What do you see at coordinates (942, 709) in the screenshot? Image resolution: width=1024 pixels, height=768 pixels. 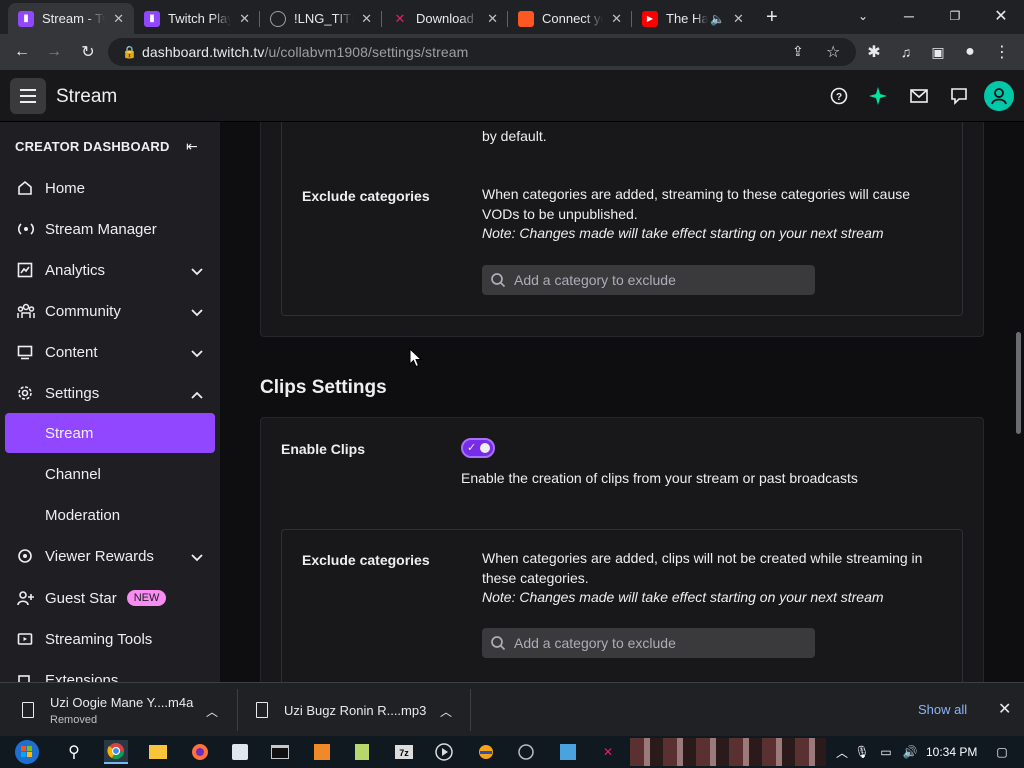 I see `show-all-downloads-link: Show all` at bounding box center [942, 709].